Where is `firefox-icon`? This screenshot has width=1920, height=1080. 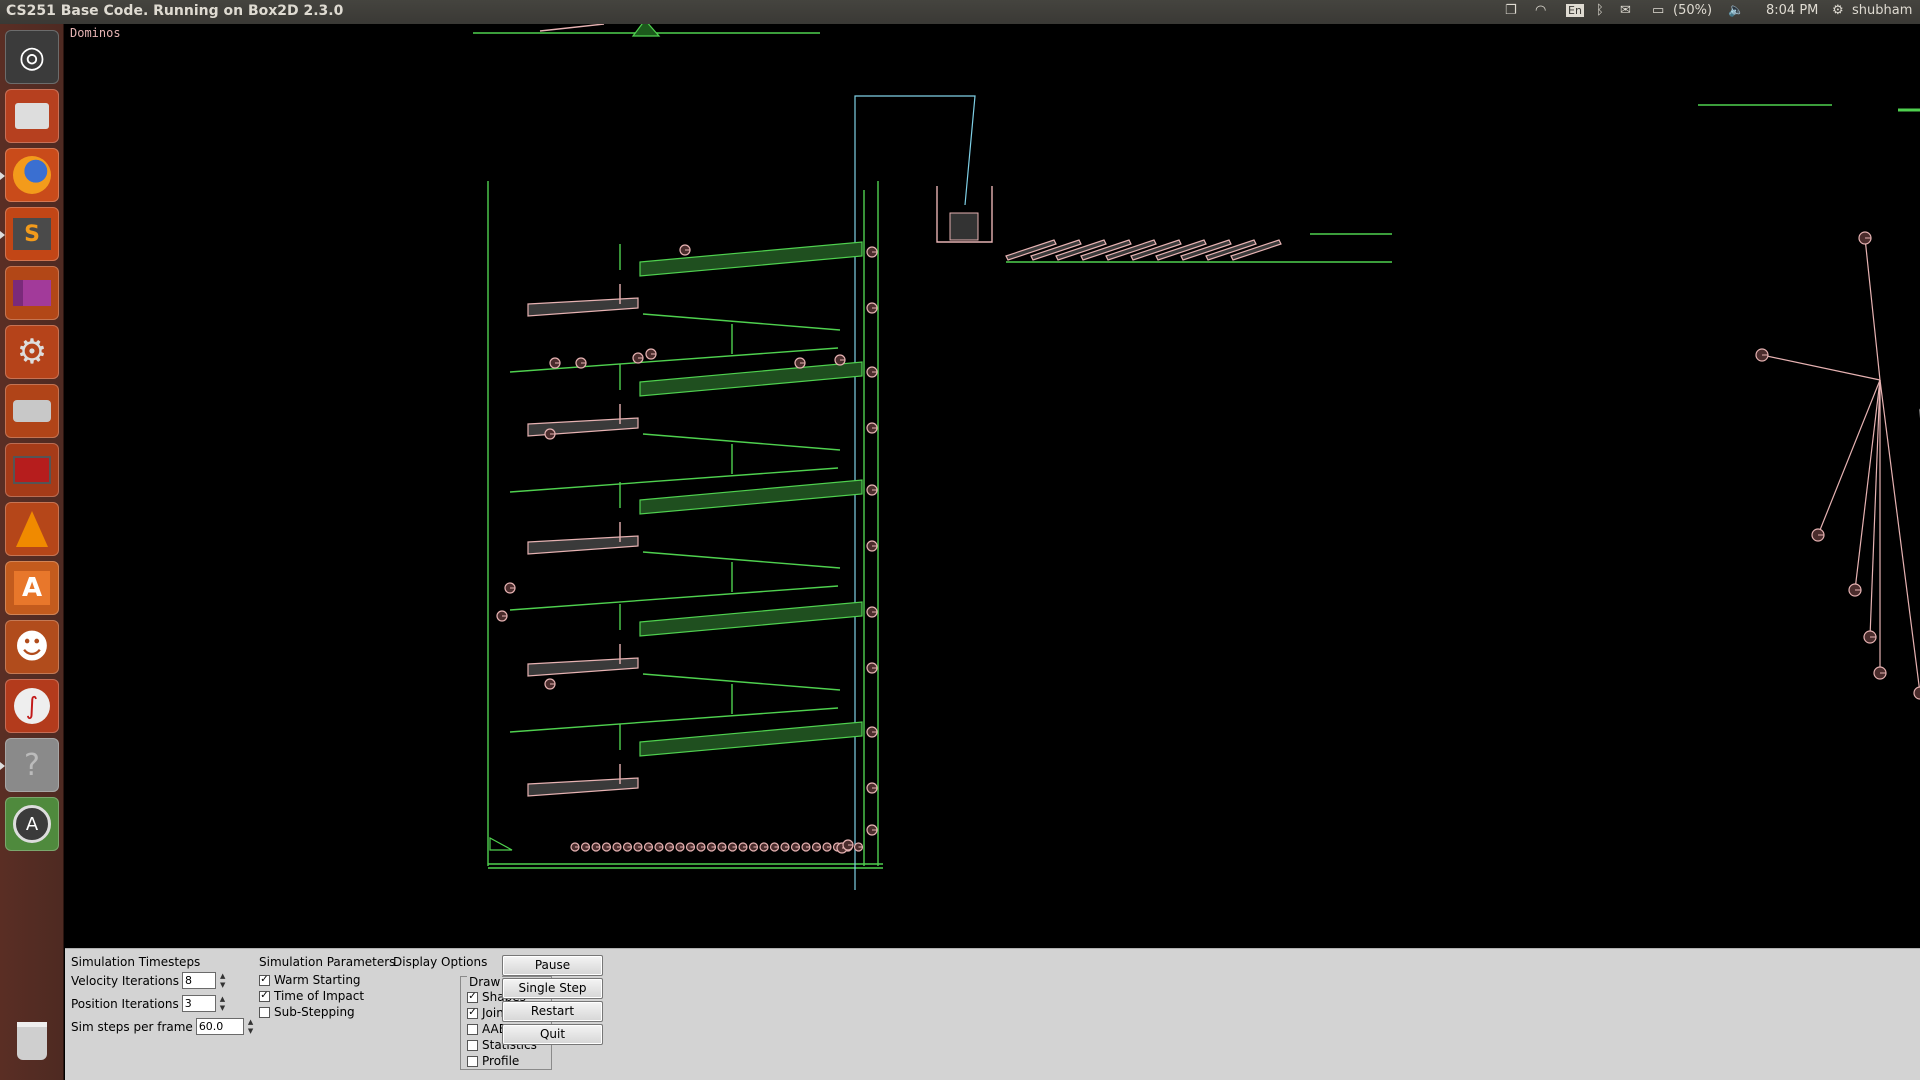 firefox-icon is located at coordinates (29, 175).